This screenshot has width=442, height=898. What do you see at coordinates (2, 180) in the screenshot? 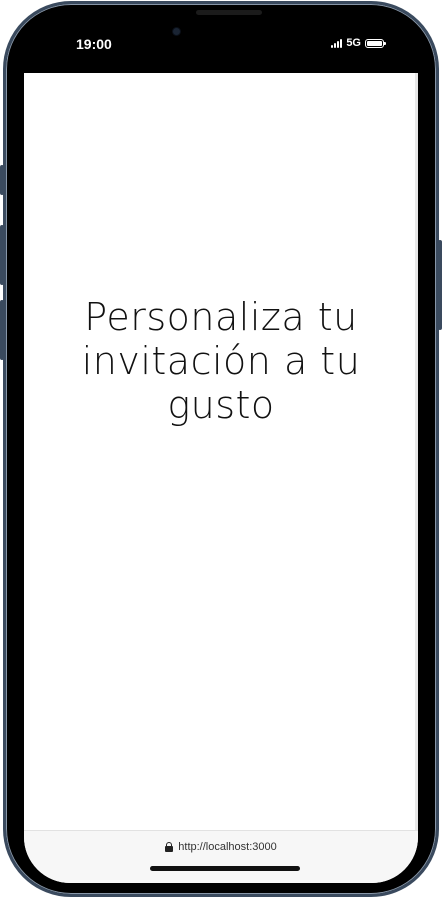
I see `silent-switch` at bounding box center [2, 180].